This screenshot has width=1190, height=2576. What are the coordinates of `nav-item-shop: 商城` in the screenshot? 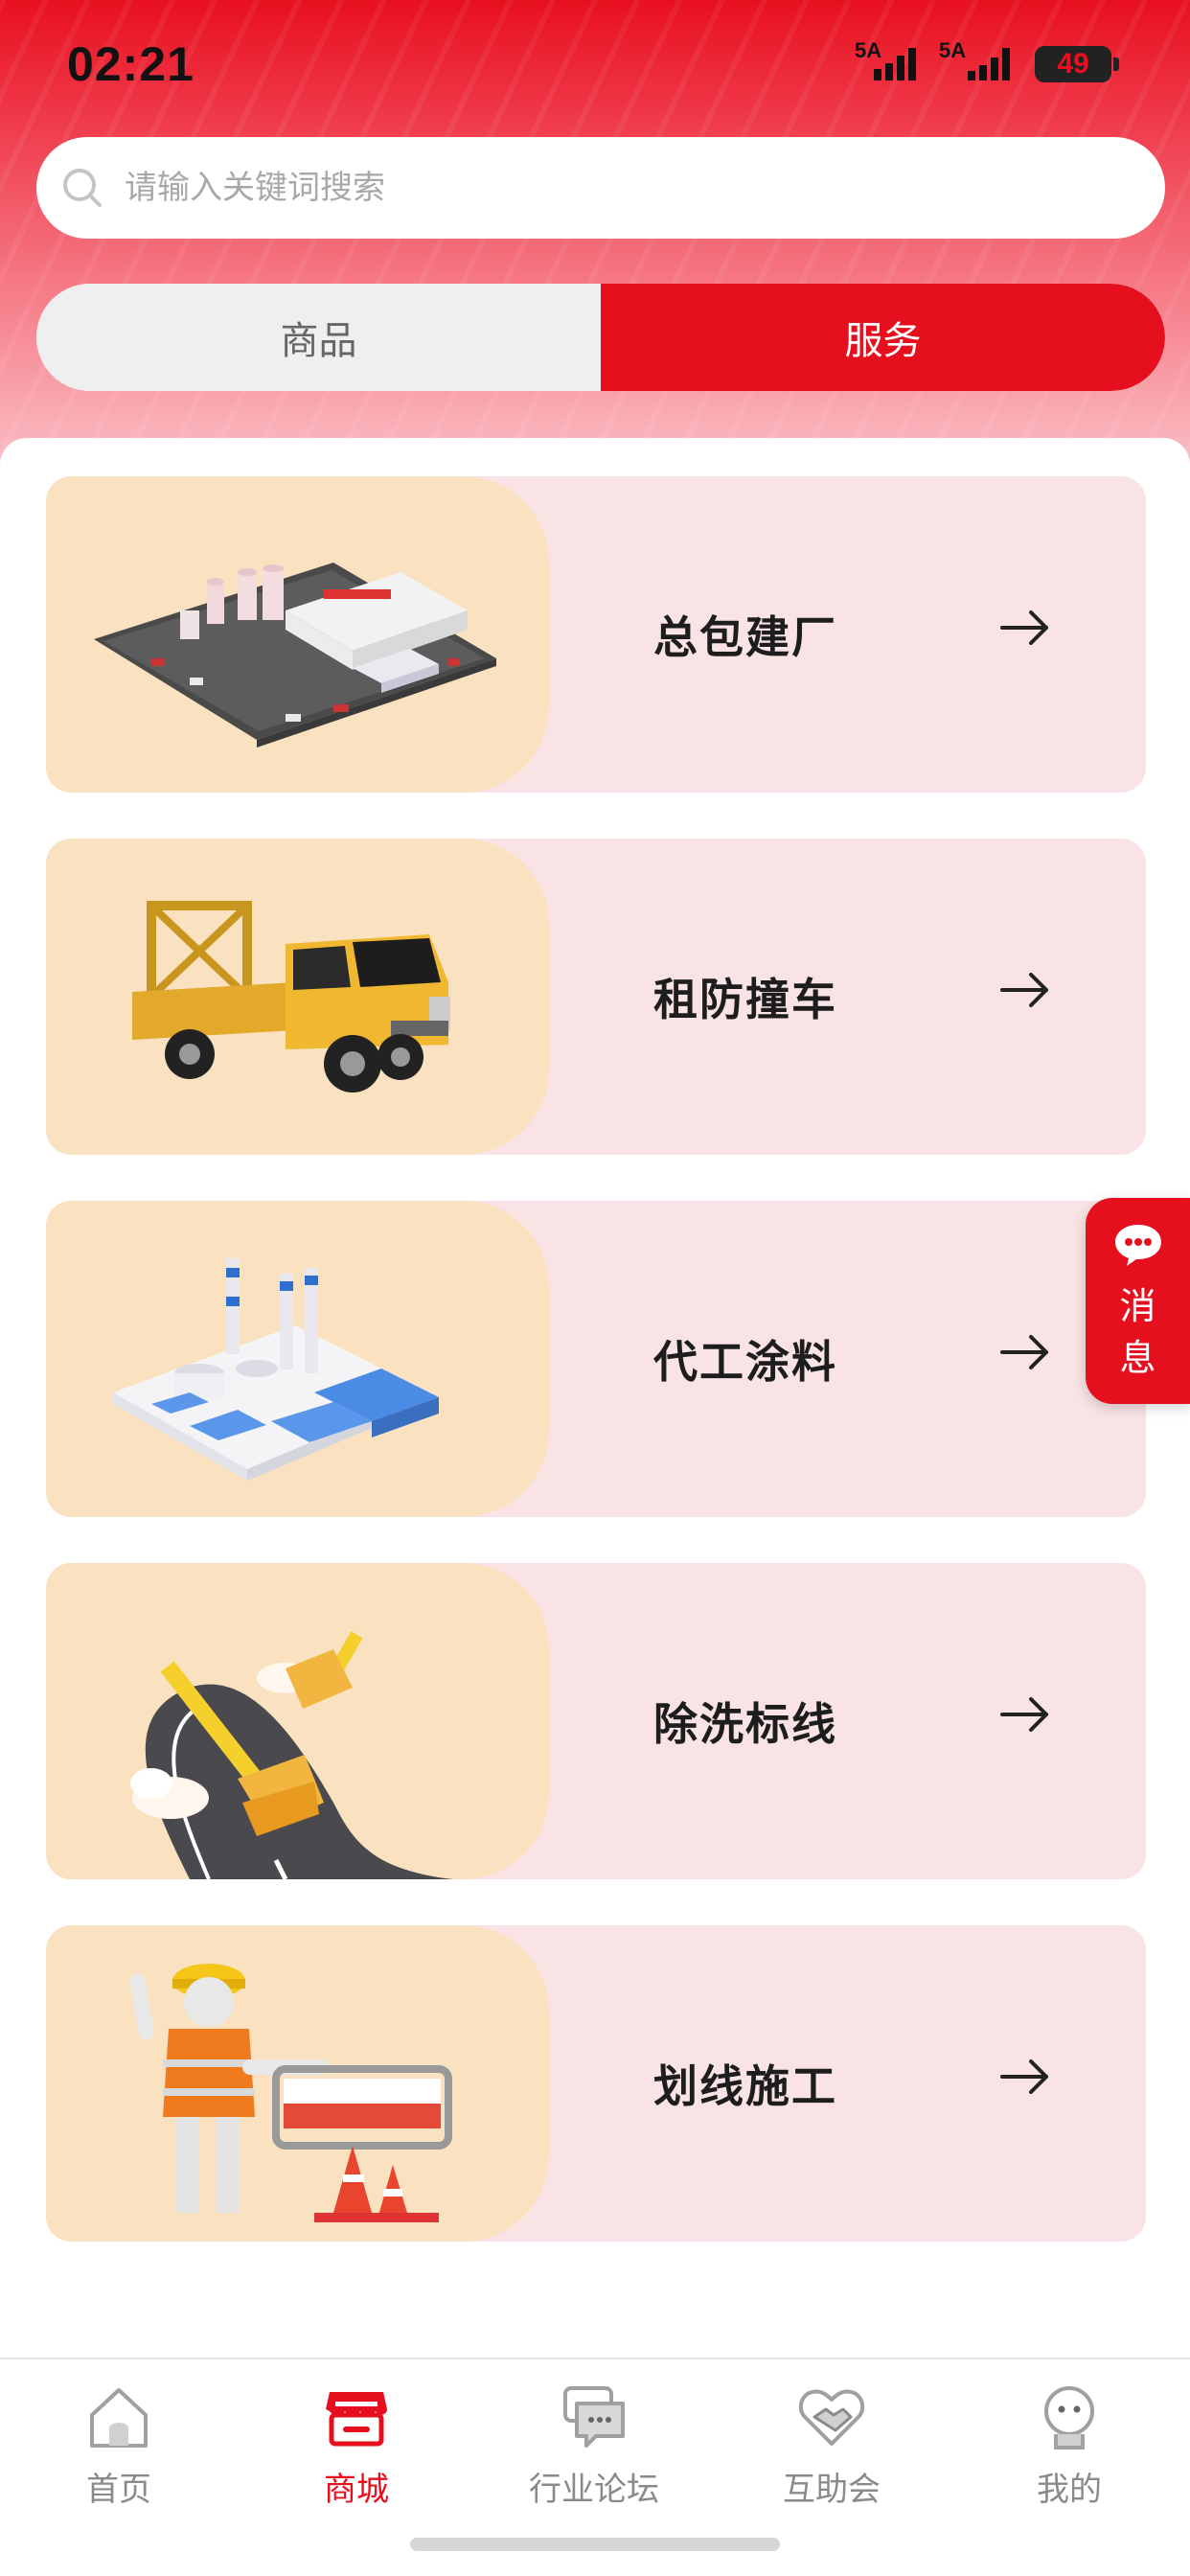 It's located at (357, 2436).